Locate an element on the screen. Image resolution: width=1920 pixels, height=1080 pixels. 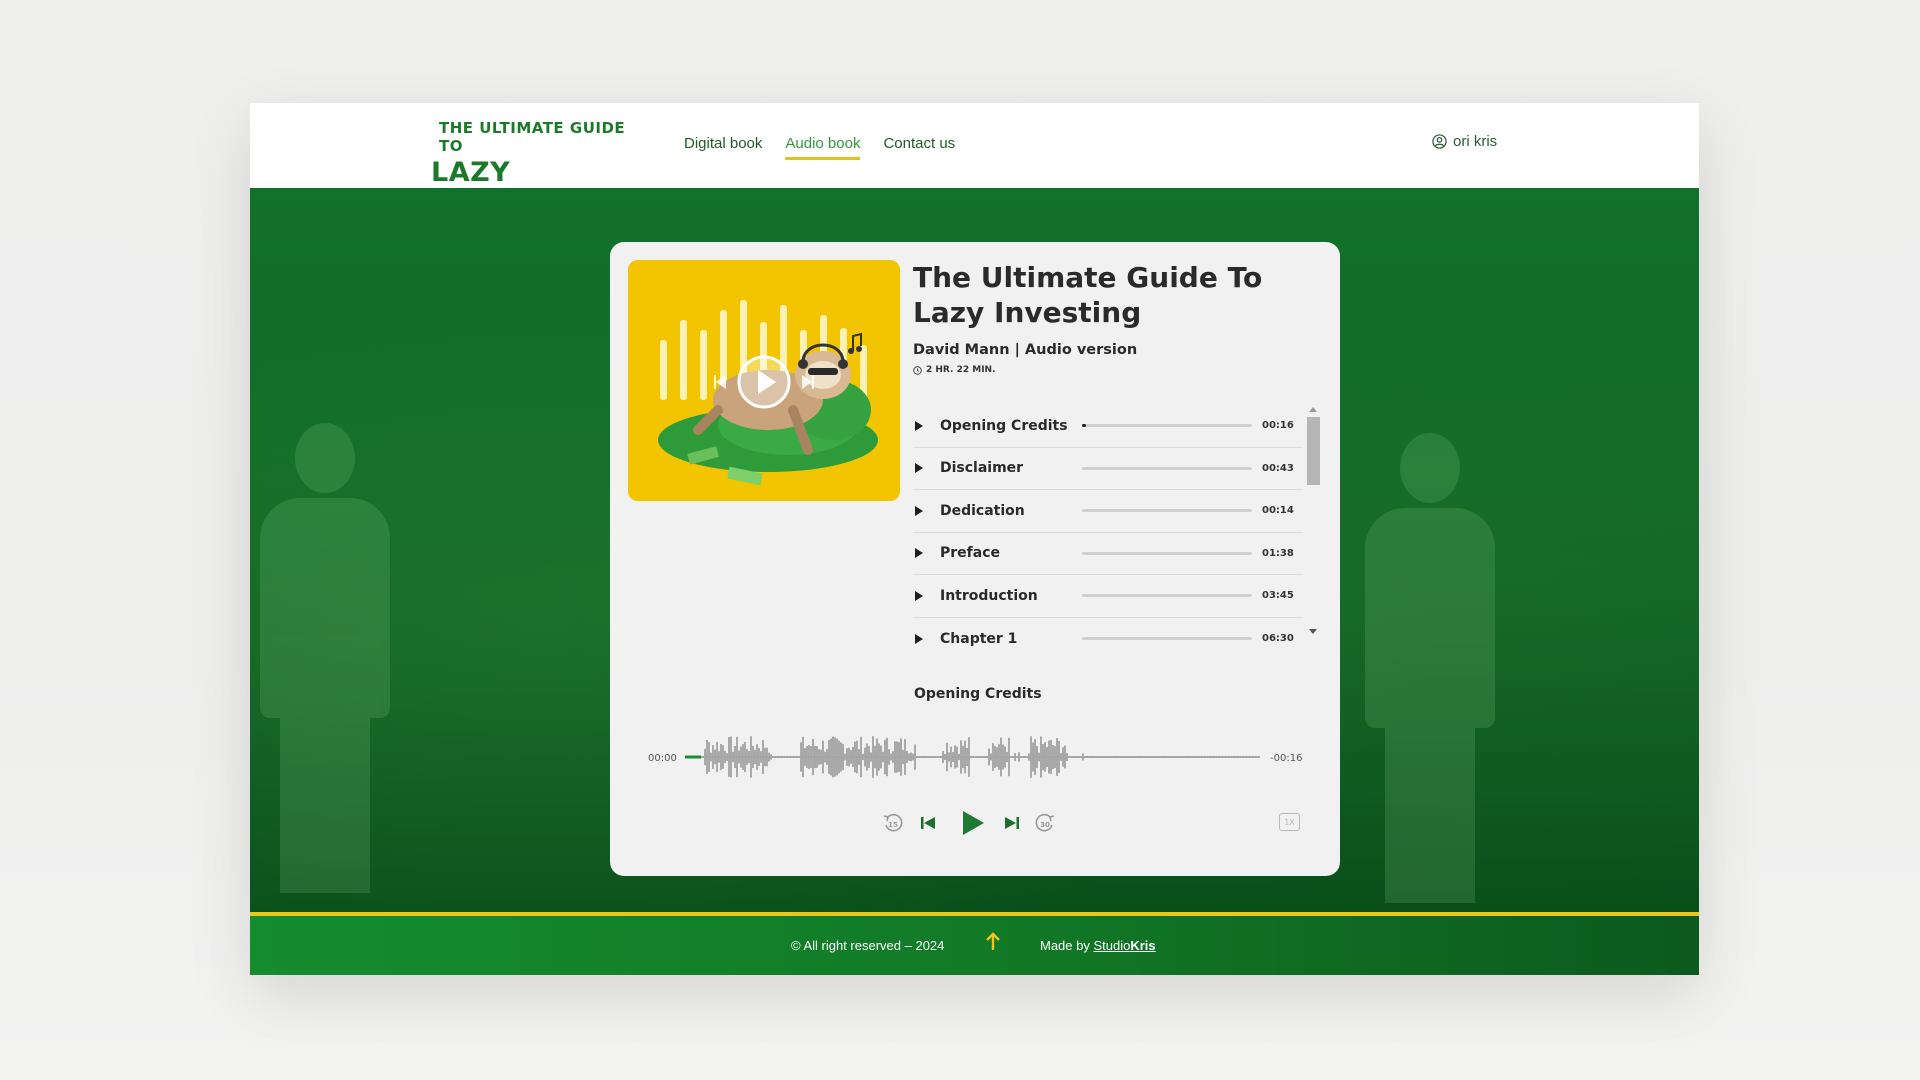
remaining-time: -00:16 is located at coordinates (1286, 758).